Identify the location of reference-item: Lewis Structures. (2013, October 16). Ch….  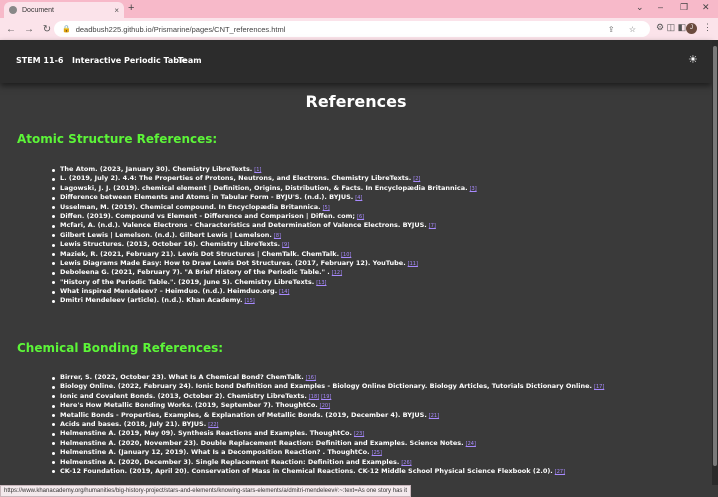
(264, 244).